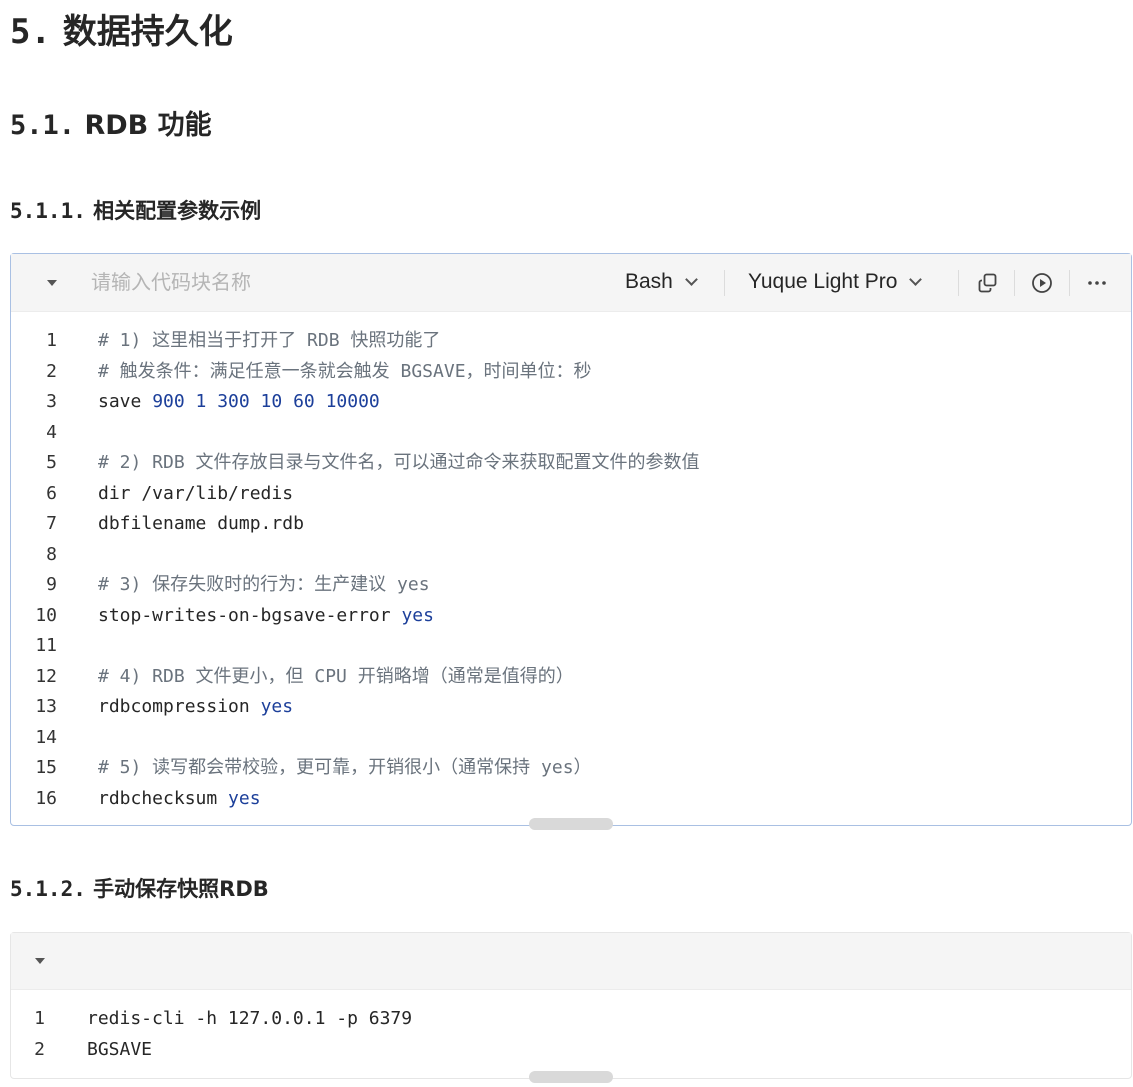 This screenshot has height=1087, width=1133. I want to click on heading-number: 5.1.1., so click(48, 211).